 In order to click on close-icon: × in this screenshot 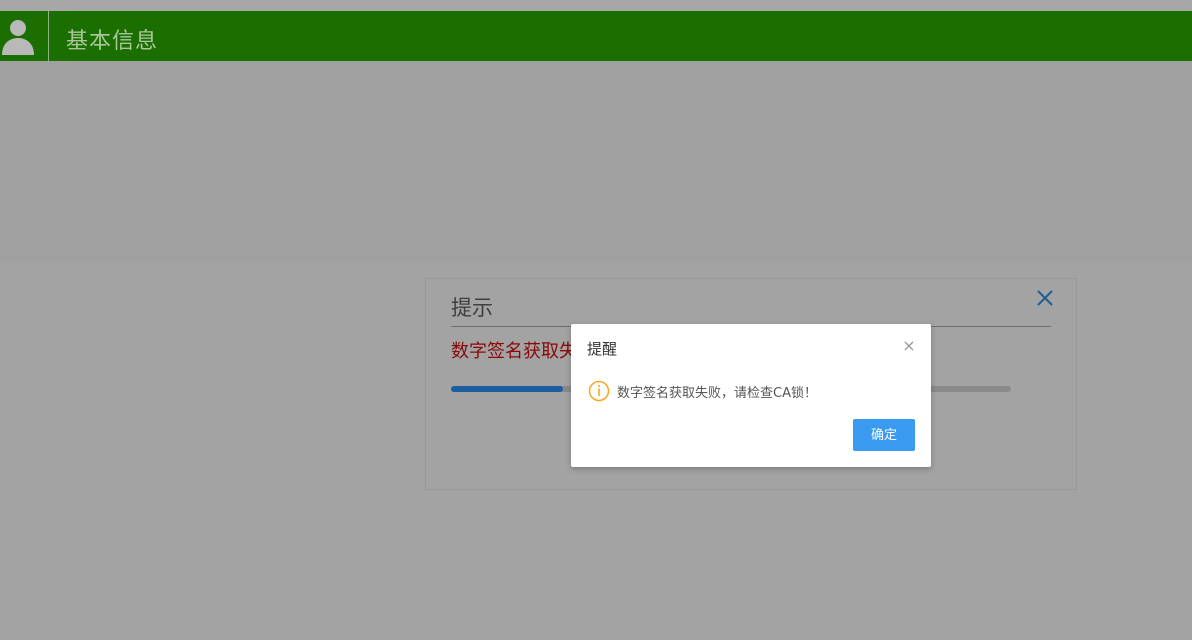, I will do `click(909, 346)`.